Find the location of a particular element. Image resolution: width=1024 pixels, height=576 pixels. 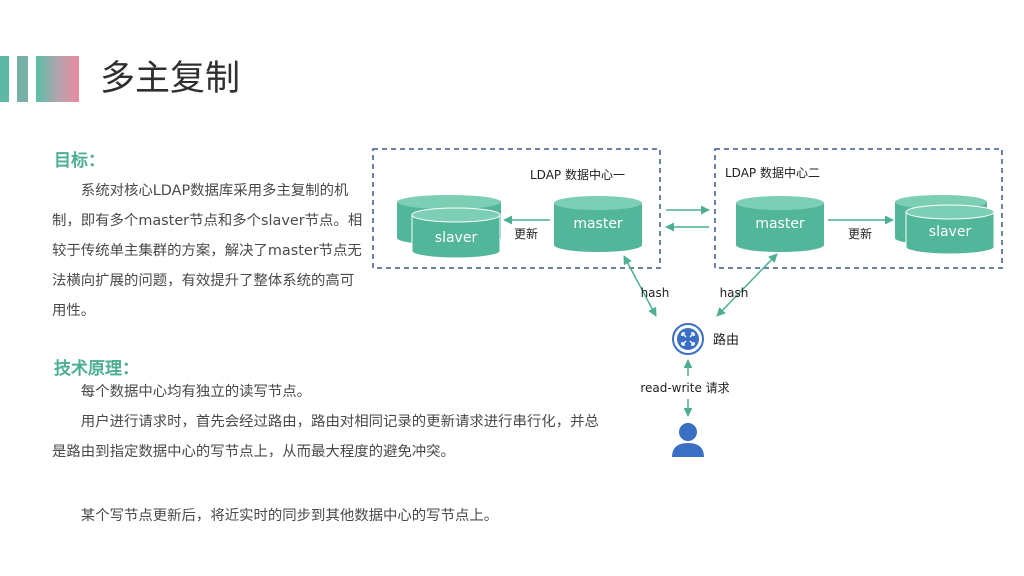

dc1-master-db: master is located at coordinates (598, 224).